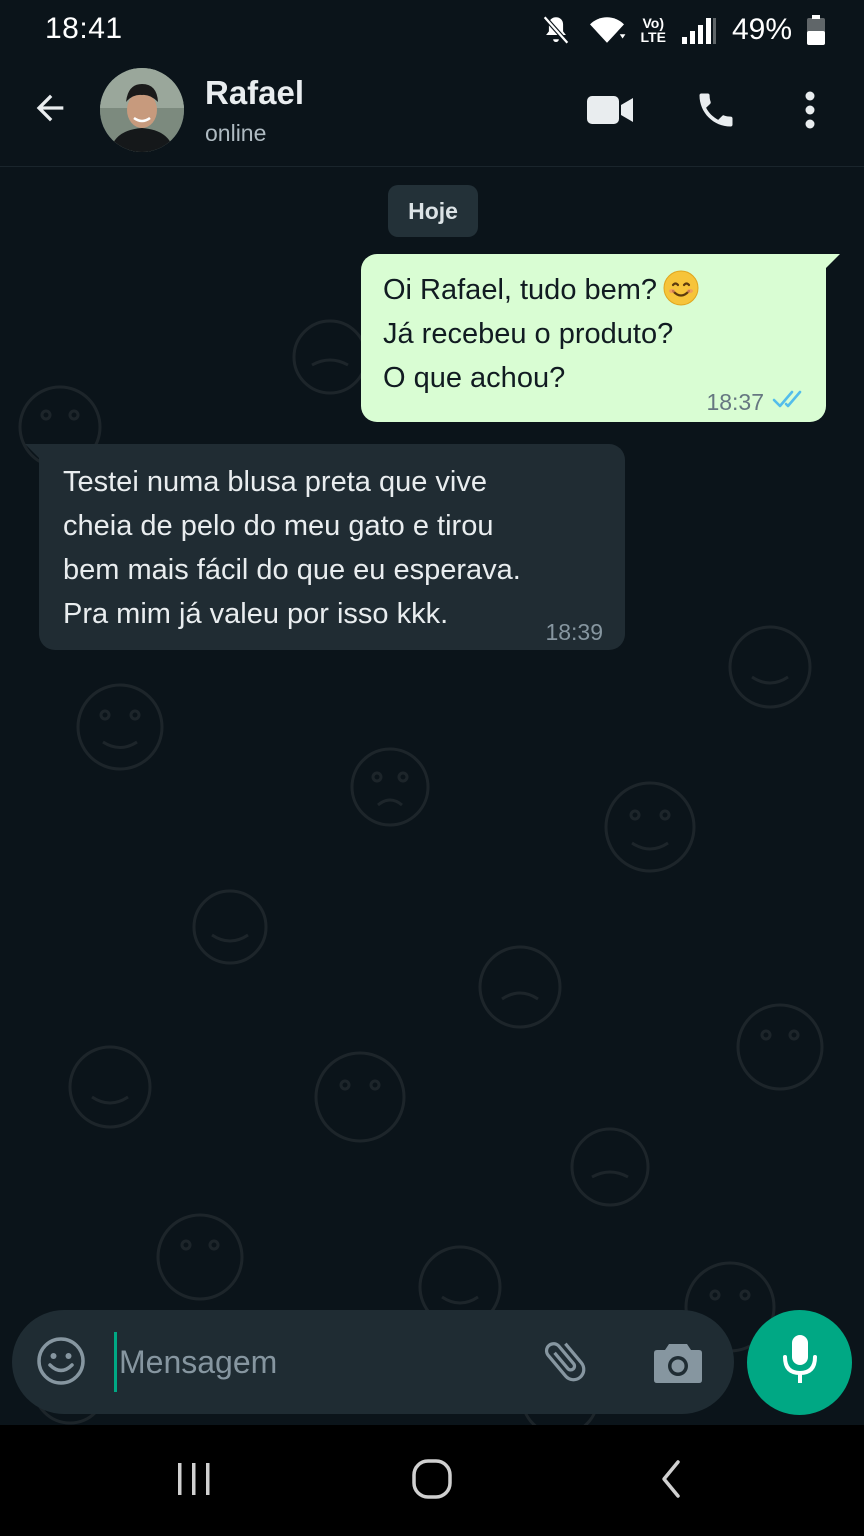 This screenshot has height=1536, width=864. Describe the element at coordinates (433, 211) in the screenshot. I see `date-chip: Hoje` at that location.